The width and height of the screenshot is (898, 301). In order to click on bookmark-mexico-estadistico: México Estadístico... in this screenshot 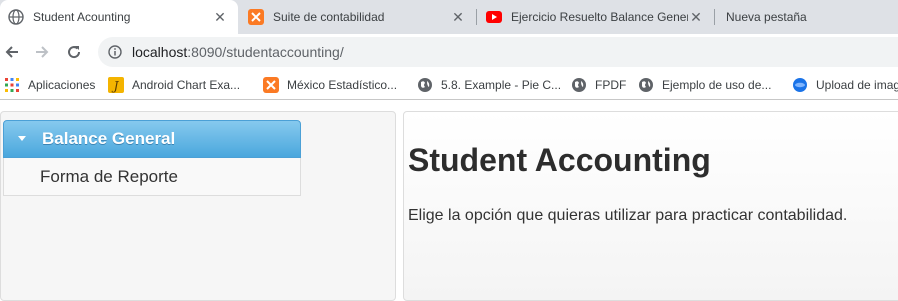, I will do `click(330, 85)`.